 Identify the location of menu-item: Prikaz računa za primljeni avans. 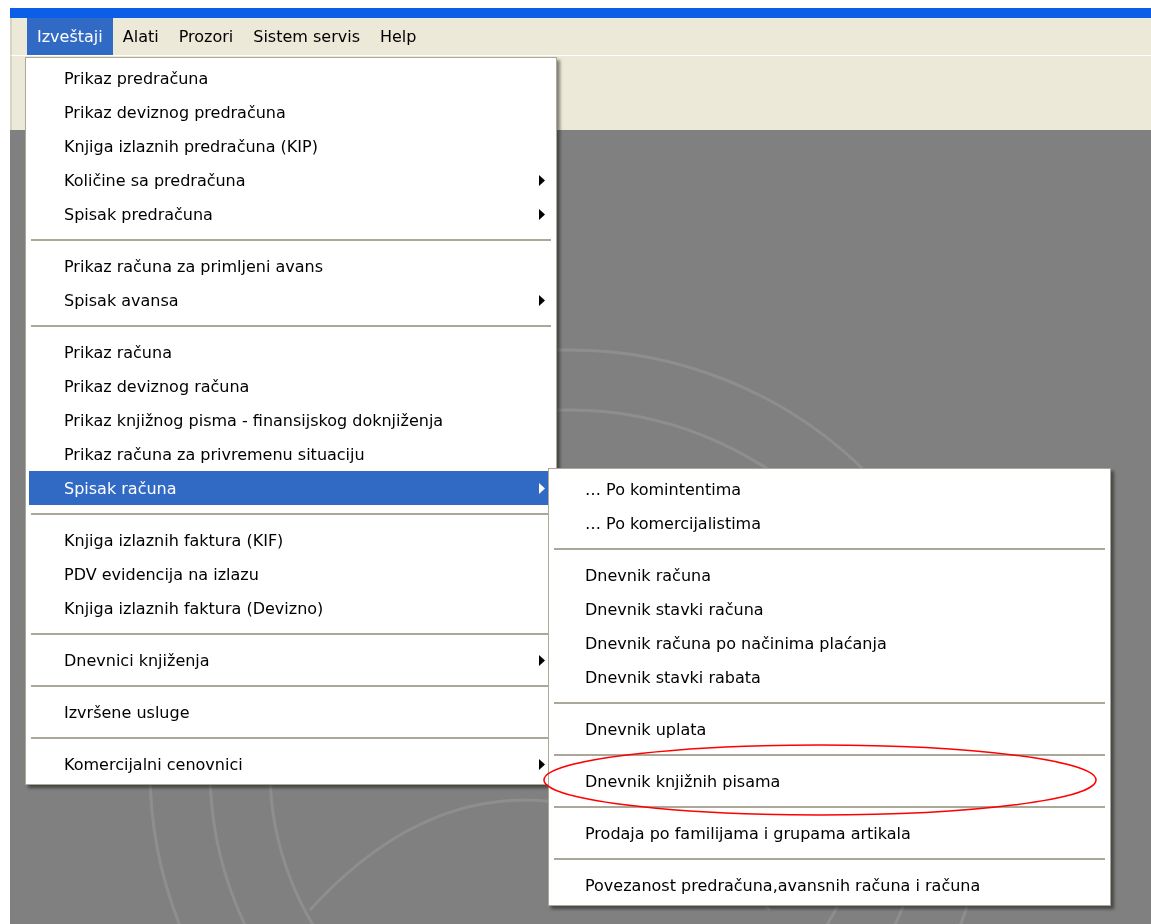
(291, 266).